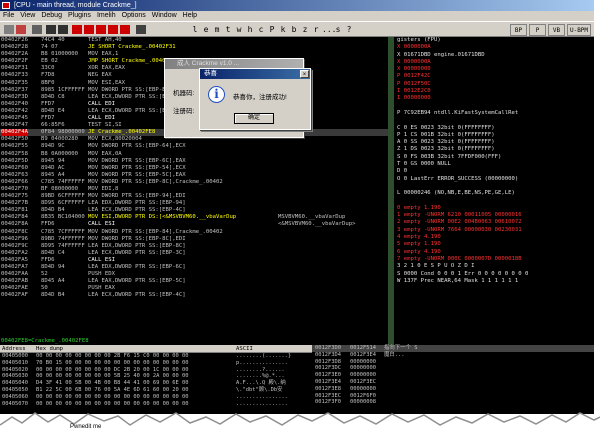 This screenshot has height=444, width=600. Describe the element at coordinates (297, 5) in the screenshot. I see `title-bar: [CPU - main thread, module Crackme_]` at that location.